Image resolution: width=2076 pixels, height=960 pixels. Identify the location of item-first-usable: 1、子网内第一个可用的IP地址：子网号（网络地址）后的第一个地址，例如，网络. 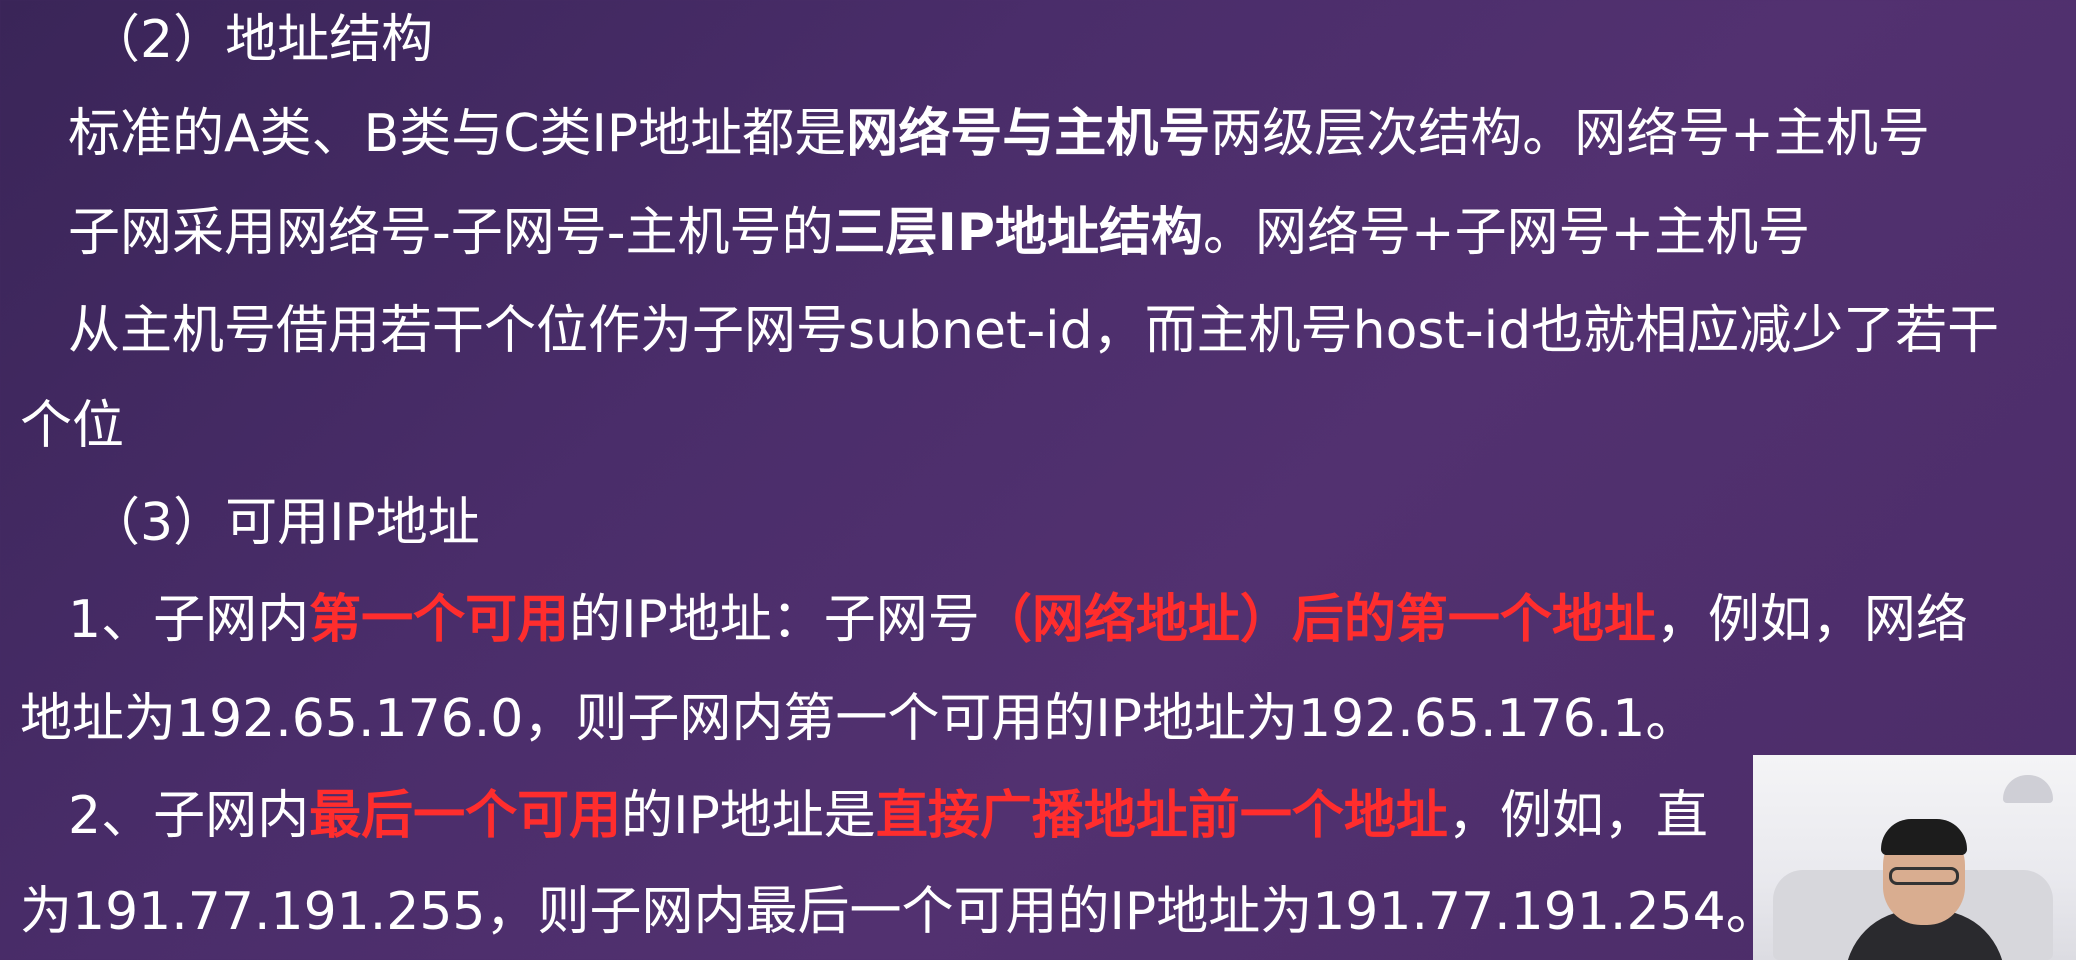
(1038, 620).